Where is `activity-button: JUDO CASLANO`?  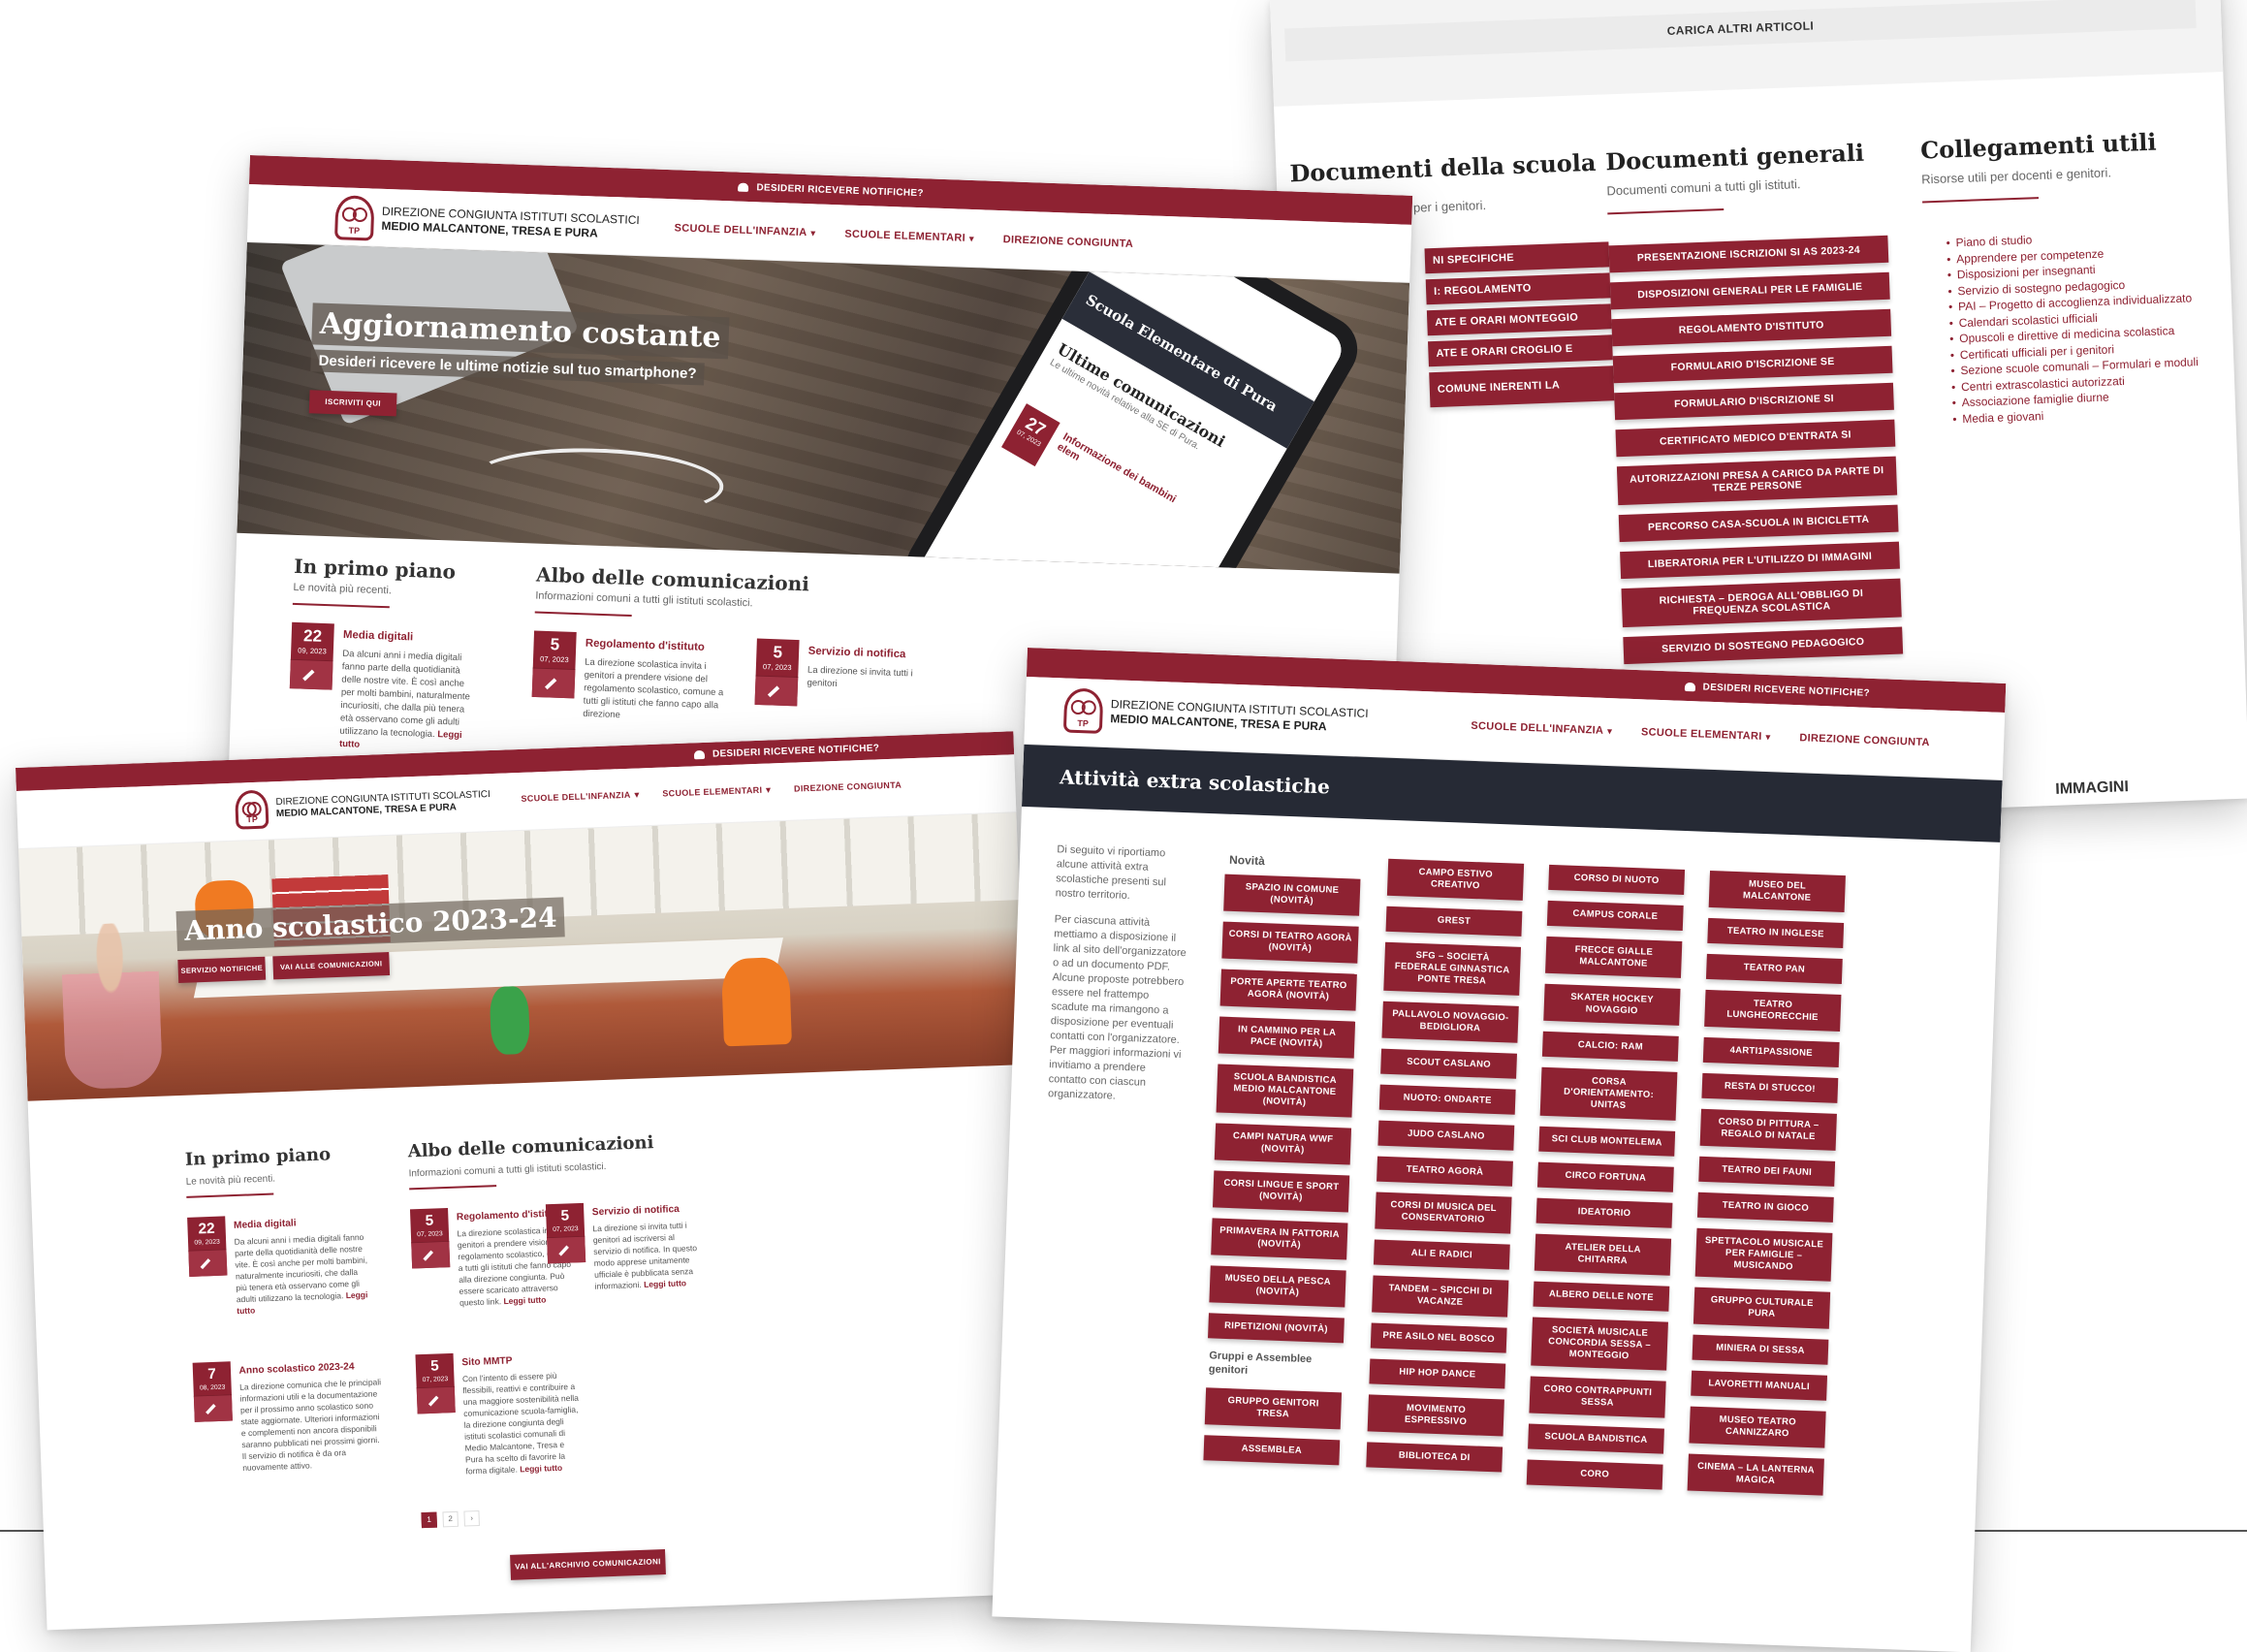
activity-button: JUDO CASLANO is located at coordinates (1446, 1135).